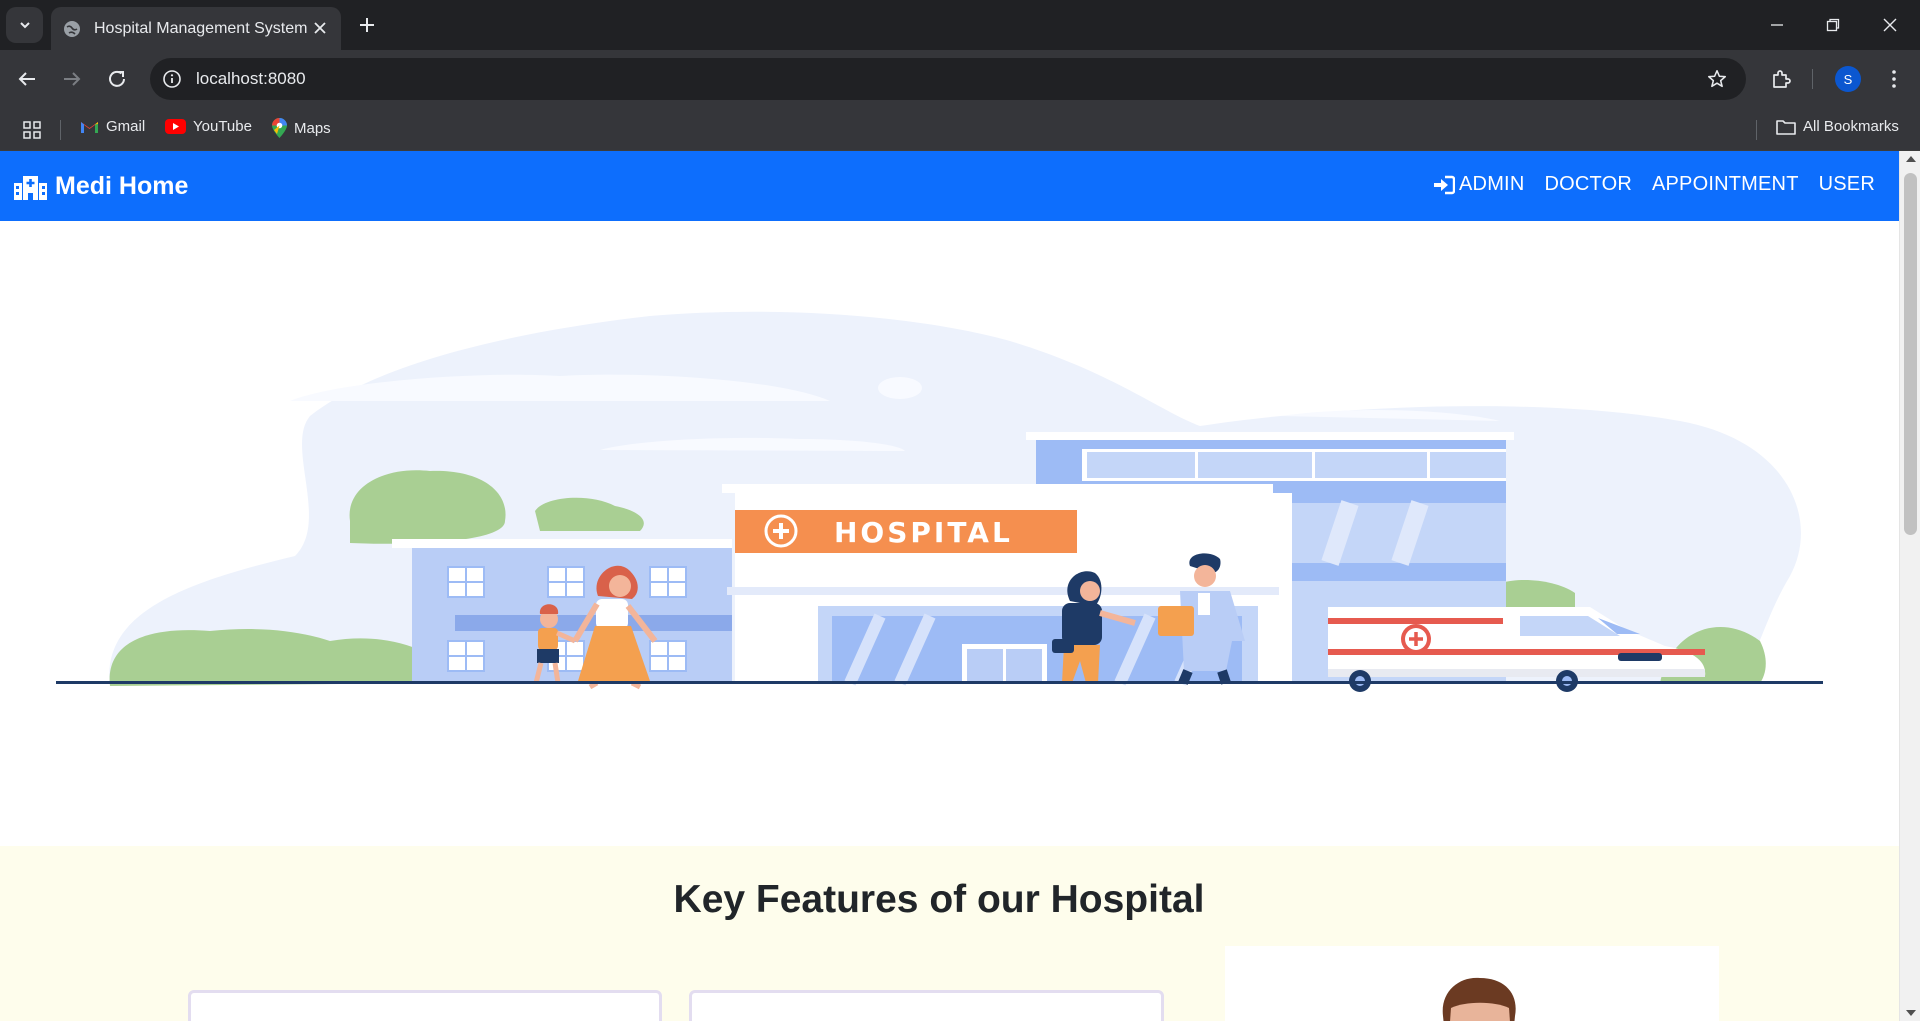  I want to click on back-arrow-icon, so click(27, 79).